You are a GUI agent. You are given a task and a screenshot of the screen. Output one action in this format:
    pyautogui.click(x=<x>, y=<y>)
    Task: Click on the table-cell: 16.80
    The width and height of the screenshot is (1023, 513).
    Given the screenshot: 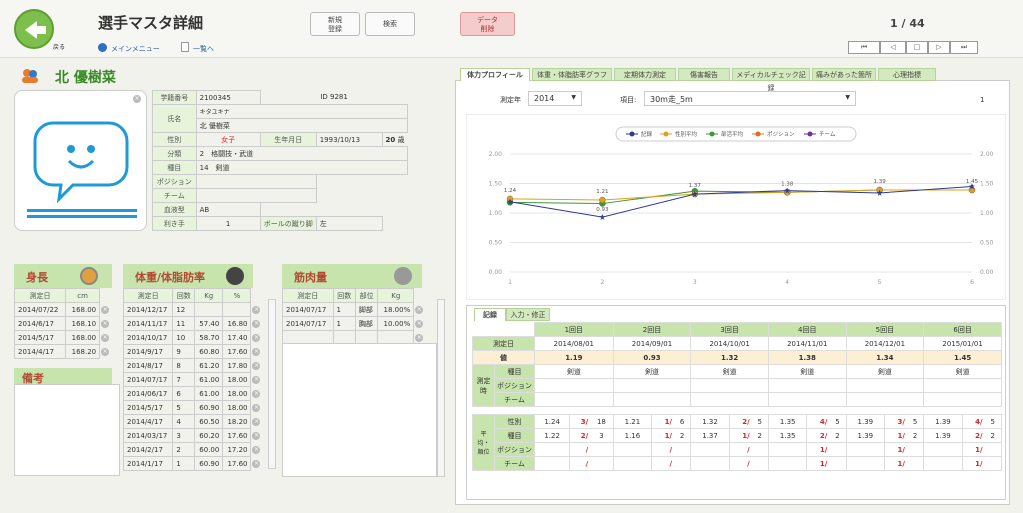 What is the action you would take?
    pyautogui.click(x=237, y=323)
    